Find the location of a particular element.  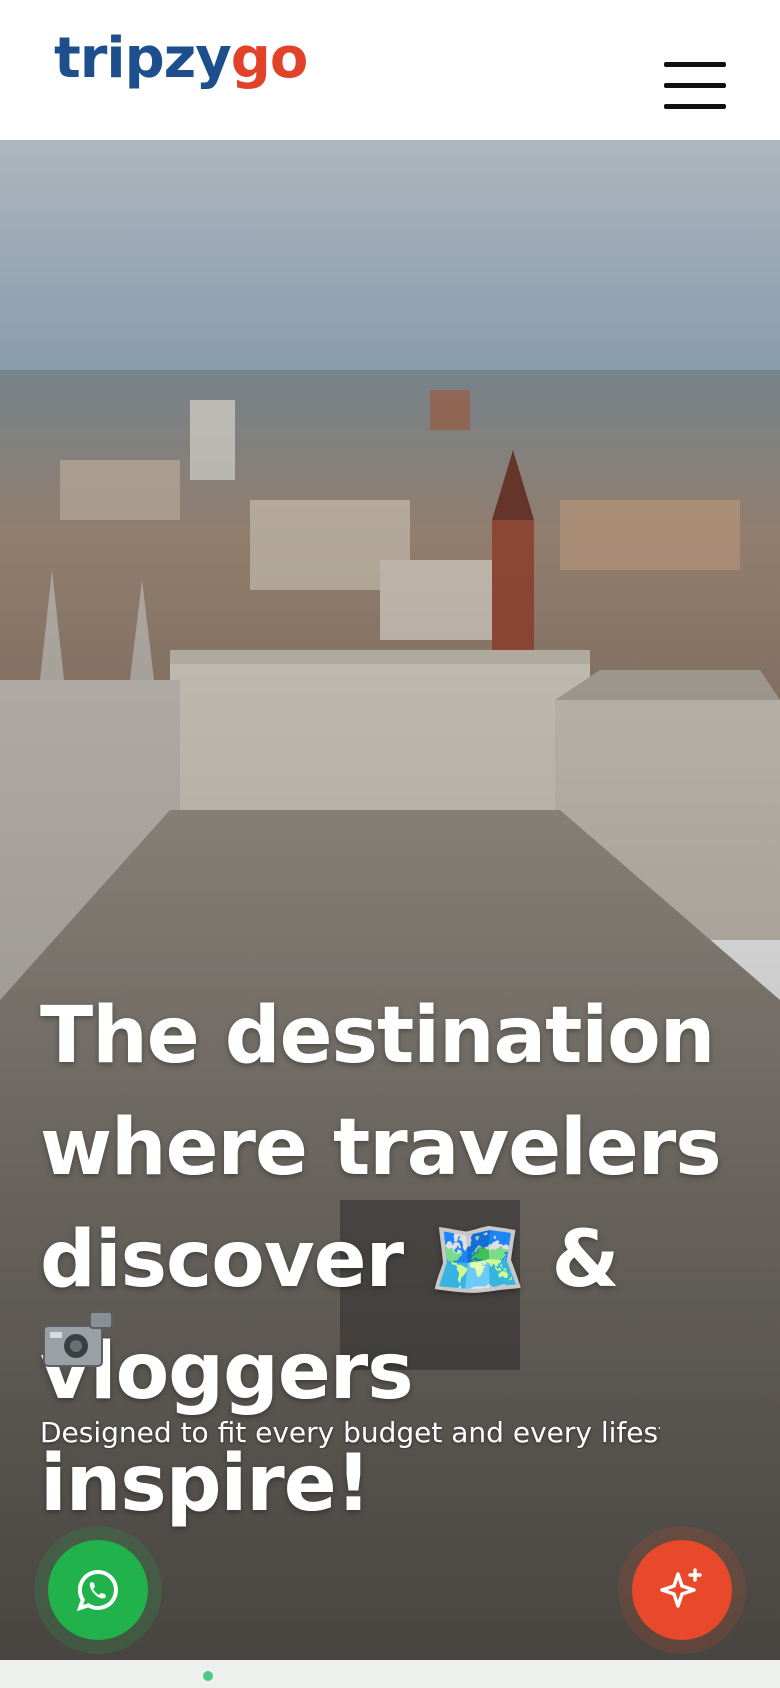

tripzygo-logo: tripzygo is located at coordinates (181, 59).